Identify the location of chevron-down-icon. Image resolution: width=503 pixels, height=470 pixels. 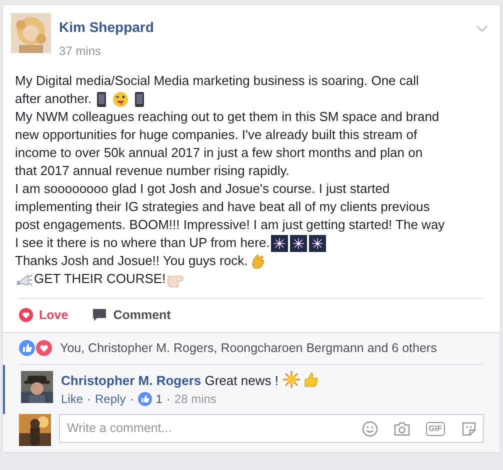
(482, 29).